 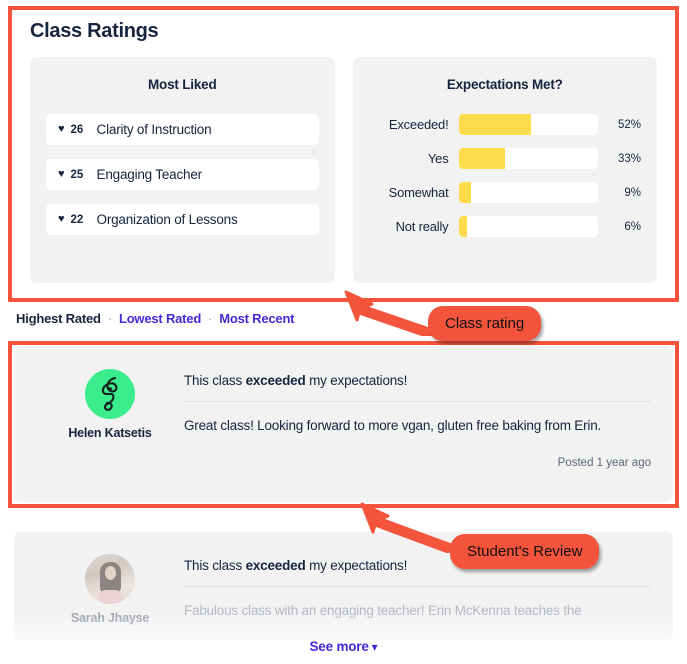 I want to click on see-more-label: See more, so click(x=339, y=646).